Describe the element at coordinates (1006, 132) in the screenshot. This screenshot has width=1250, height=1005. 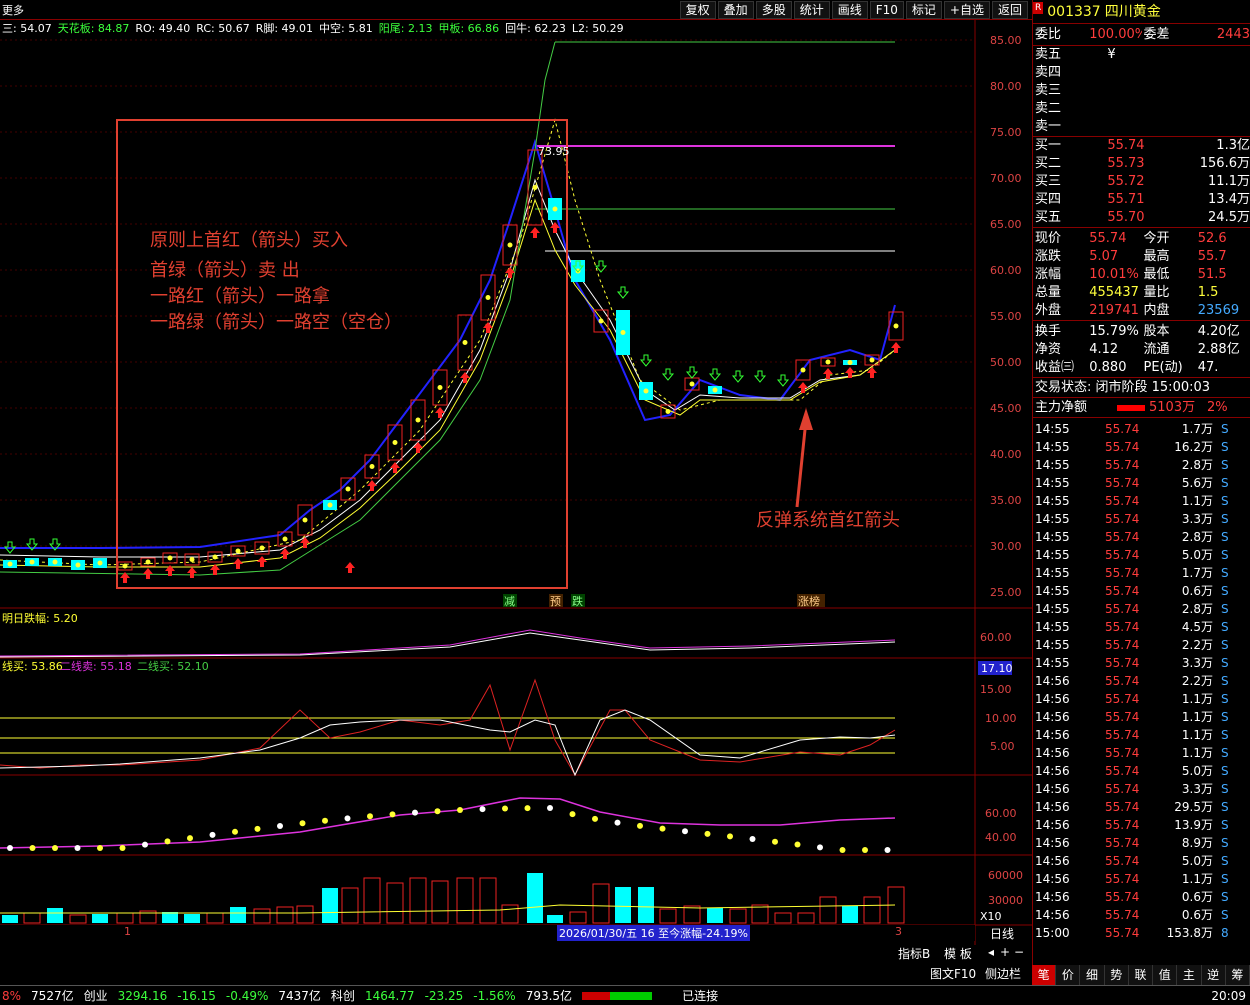
I see `y-tick: 75.00` at that location.